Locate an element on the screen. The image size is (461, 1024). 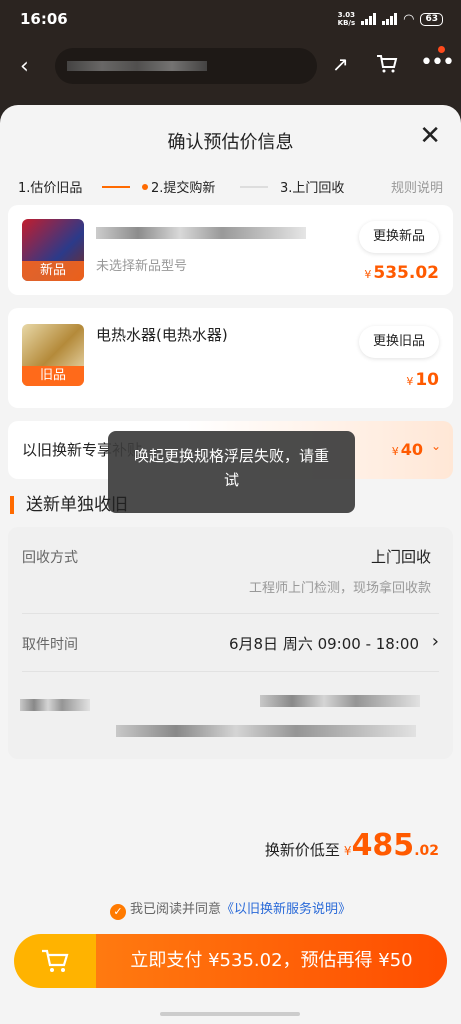
step-progress: 1.估价旧品 2.提交购新 3.上门回收 规则说明 is located at coordinates (230, 187).